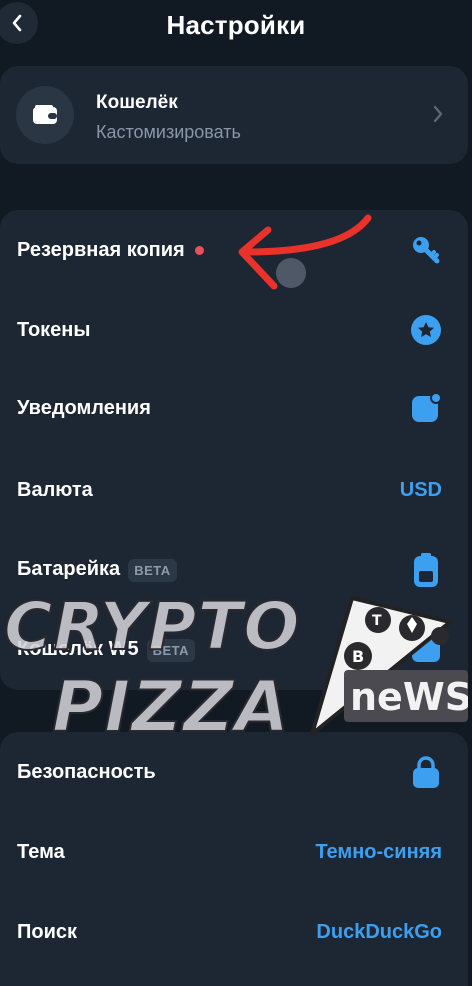 Image resolution: width=472 pixels, height=986 pixels. Describe the element at coordinates (379, 931) in the screenshot. I see `row-search-value: DuckDuckGo` at that location.